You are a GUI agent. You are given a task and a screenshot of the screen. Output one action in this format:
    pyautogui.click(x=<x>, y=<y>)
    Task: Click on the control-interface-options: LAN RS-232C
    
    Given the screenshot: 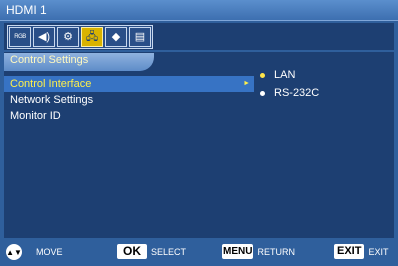 What is the action you would take?
    pyautogui.click(x=288, y=84)
    